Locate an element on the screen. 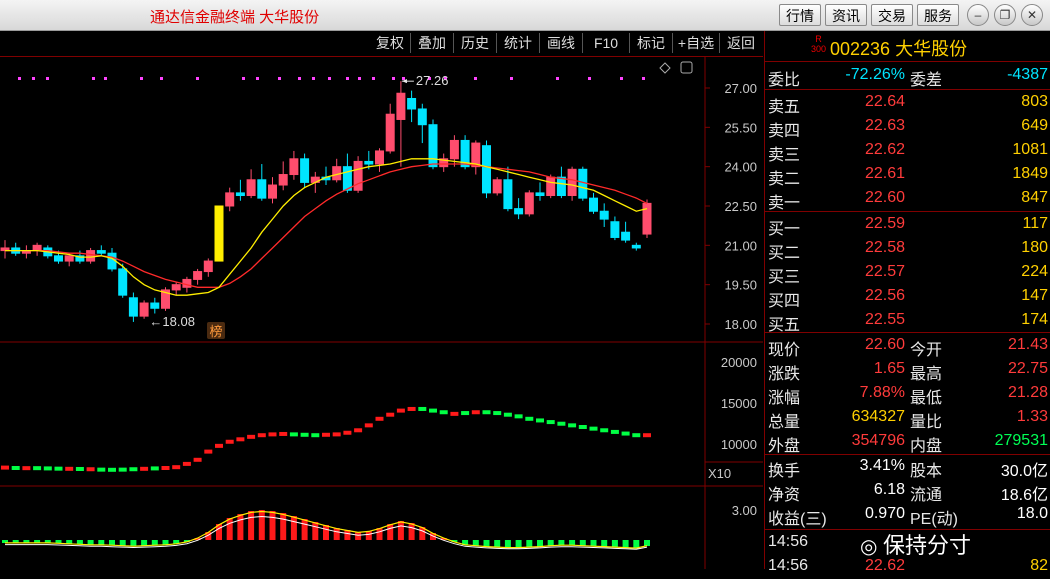 The height and width of the screenshot is (579, 1050). minimize-icon: – is located at coordinates (978, 15).